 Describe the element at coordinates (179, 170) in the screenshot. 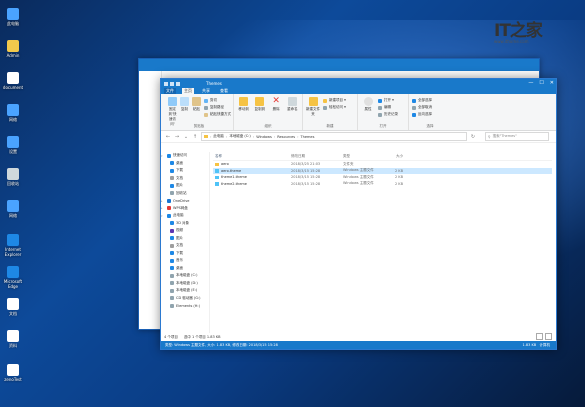

I see `nav-item-label: 下载` at that location.